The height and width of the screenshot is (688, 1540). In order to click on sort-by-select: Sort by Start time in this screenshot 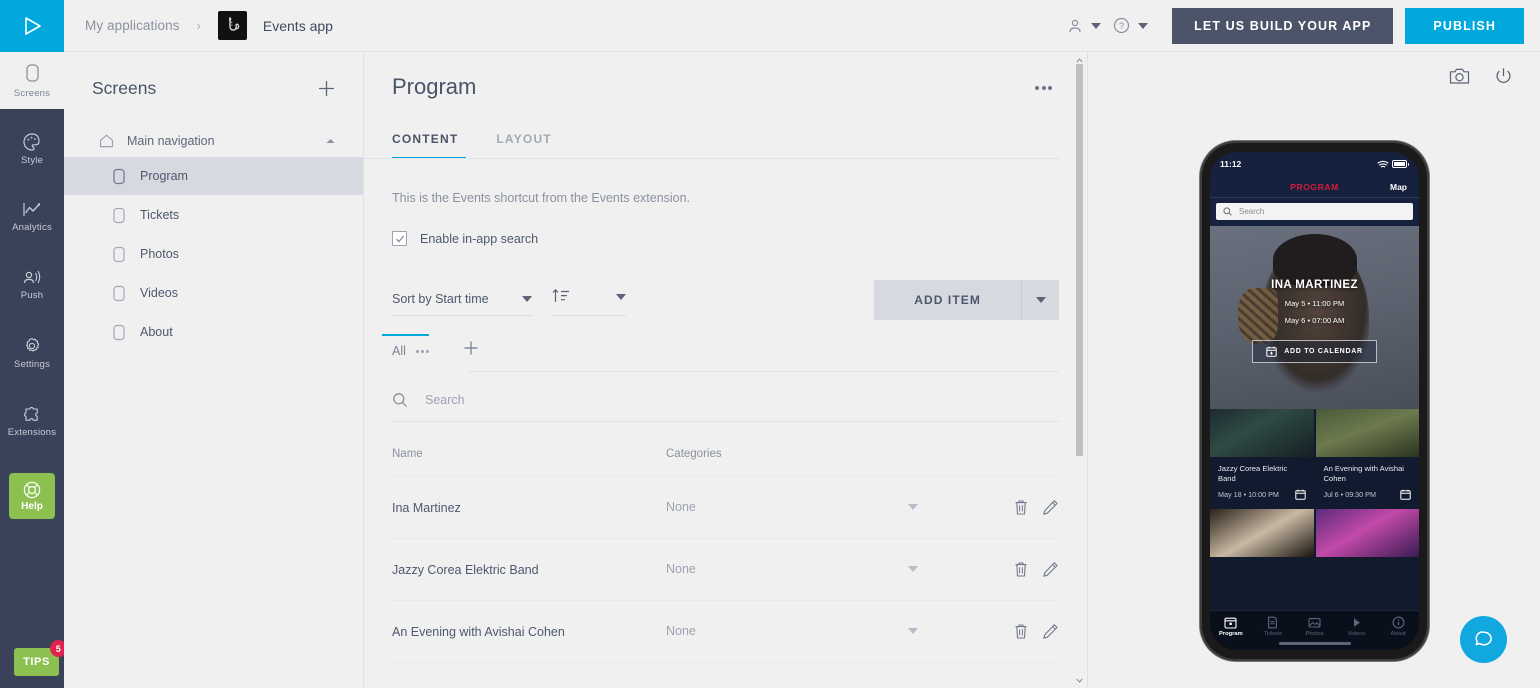, I will do `click(462, 304)`.